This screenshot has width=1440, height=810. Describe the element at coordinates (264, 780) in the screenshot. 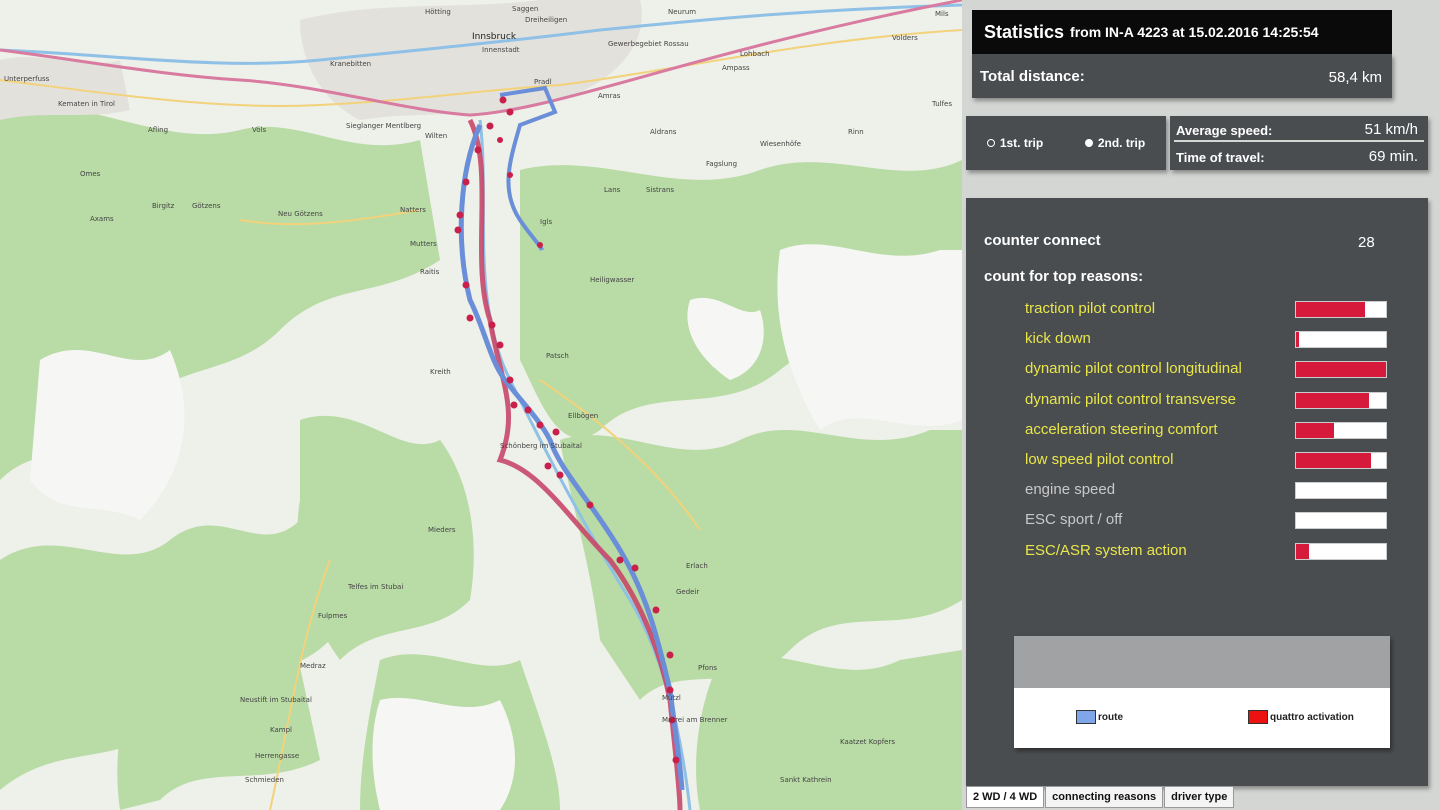

I see `place-label-schmieden: Schmieden` at that location.